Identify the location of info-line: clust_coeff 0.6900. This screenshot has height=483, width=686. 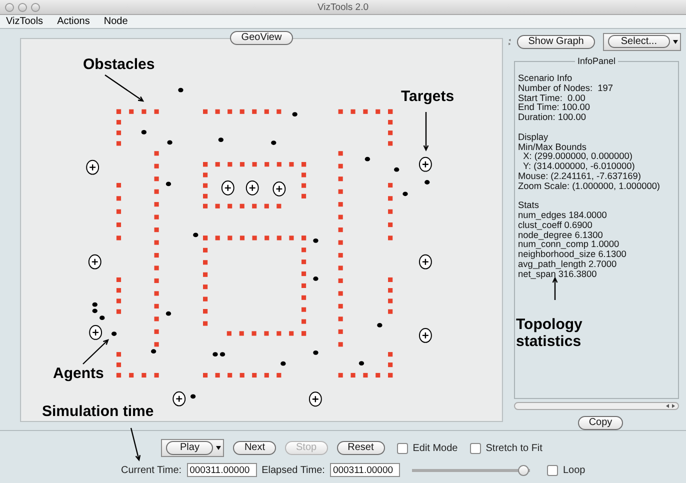
(556, 225).